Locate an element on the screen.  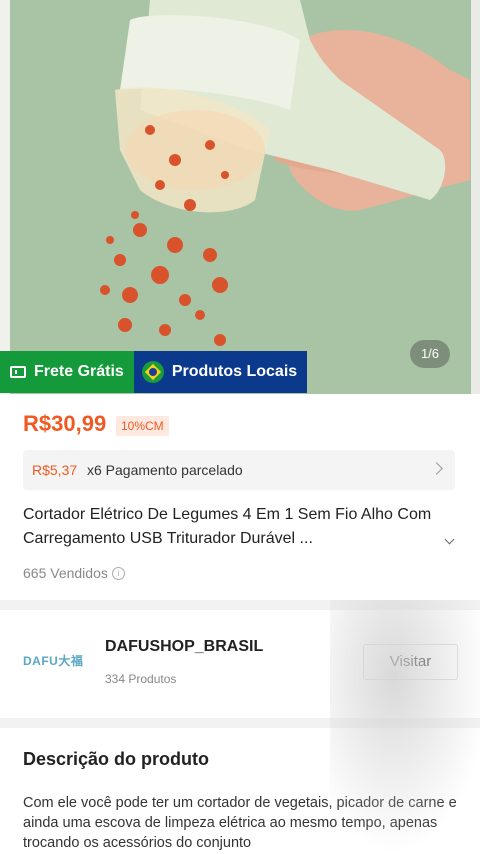
sold-count: 665 Vendidos i is located at coordinates (74, 573).